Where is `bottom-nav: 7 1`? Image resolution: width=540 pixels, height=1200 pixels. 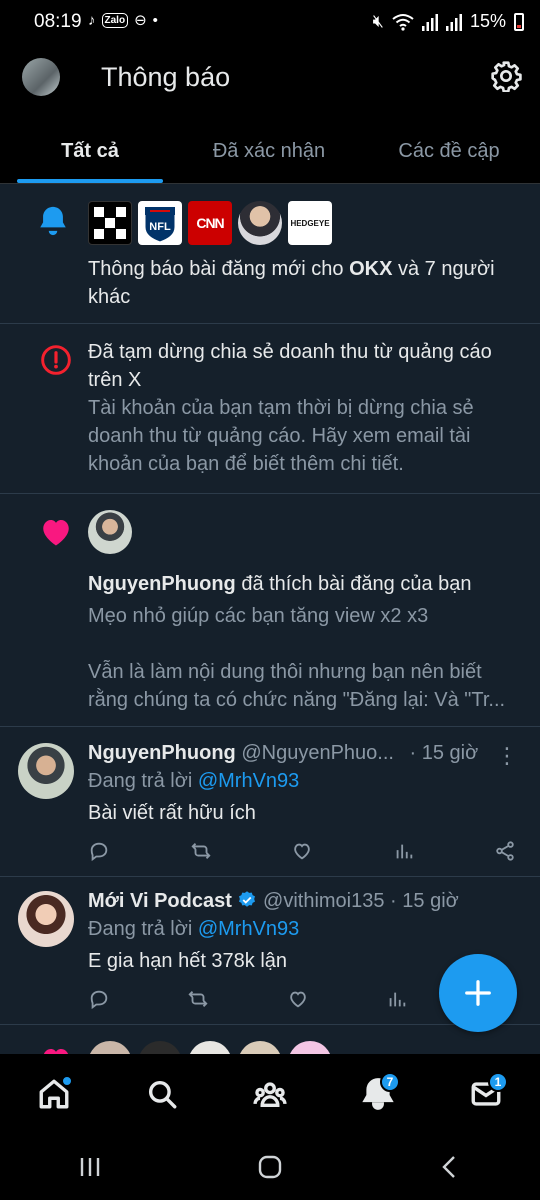 bottom-nav: 7 1 is located at coordinates (270, 1094).